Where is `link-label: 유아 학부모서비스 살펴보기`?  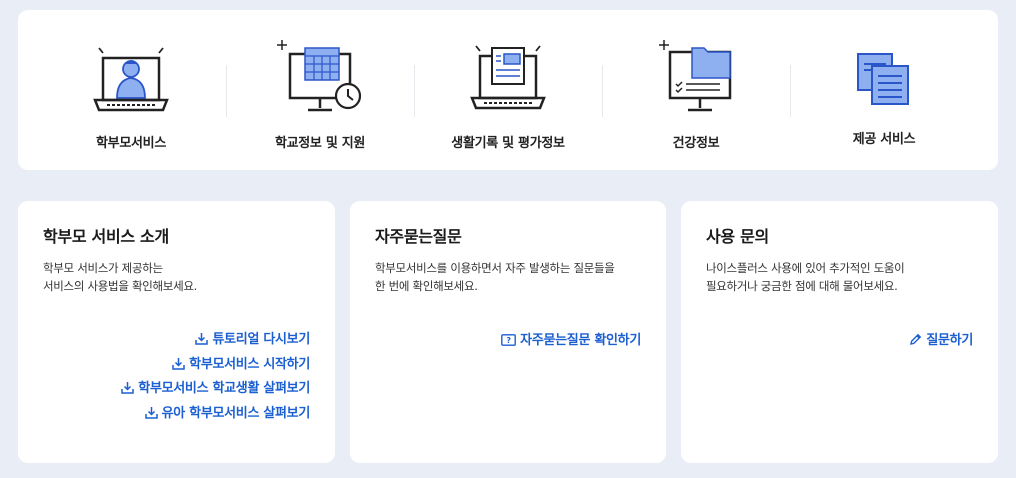 link-label: 유아 학부모서비스 살펴보기 is located at coordinates (236, 413).